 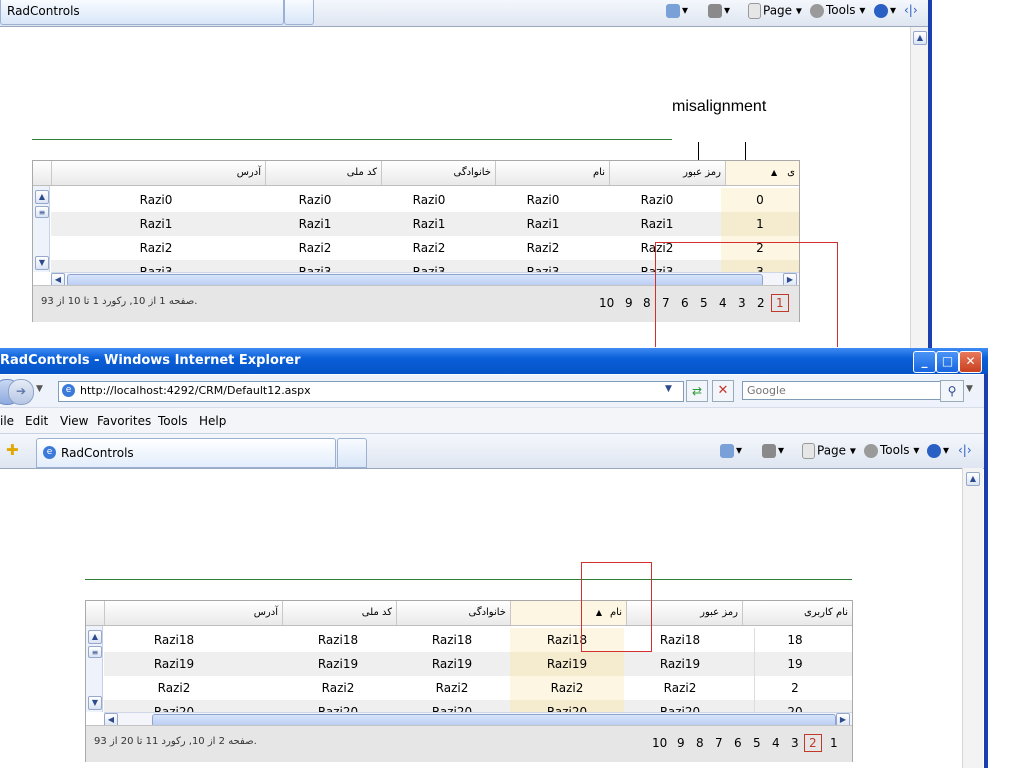 I want to click on front-page-link-4: 4, so click(x=776, y=743).